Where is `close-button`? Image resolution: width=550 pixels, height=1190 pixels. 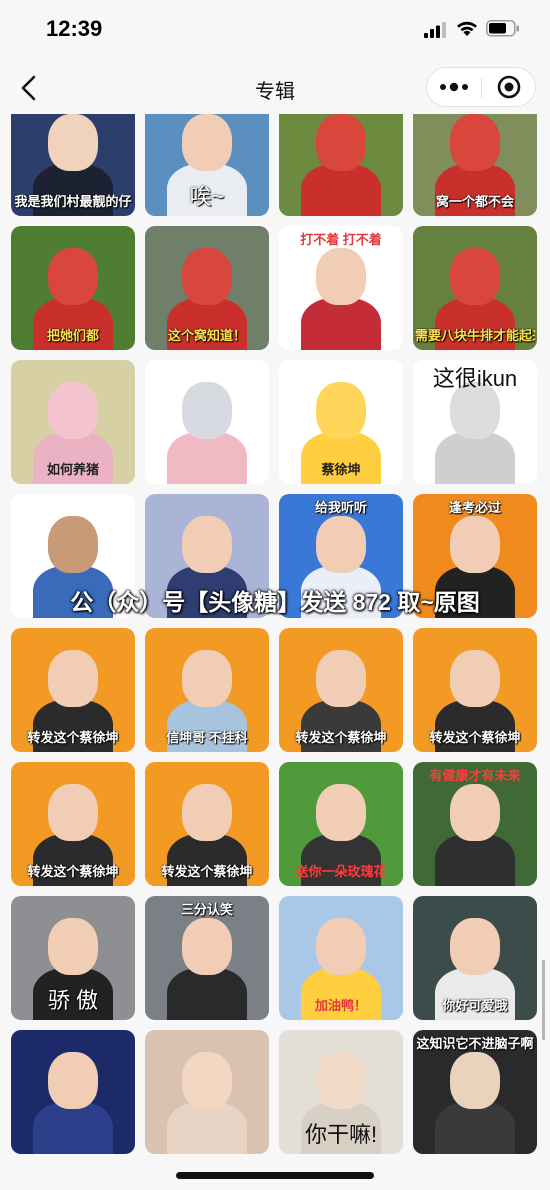
close-button is located at coordinates (509, 87).